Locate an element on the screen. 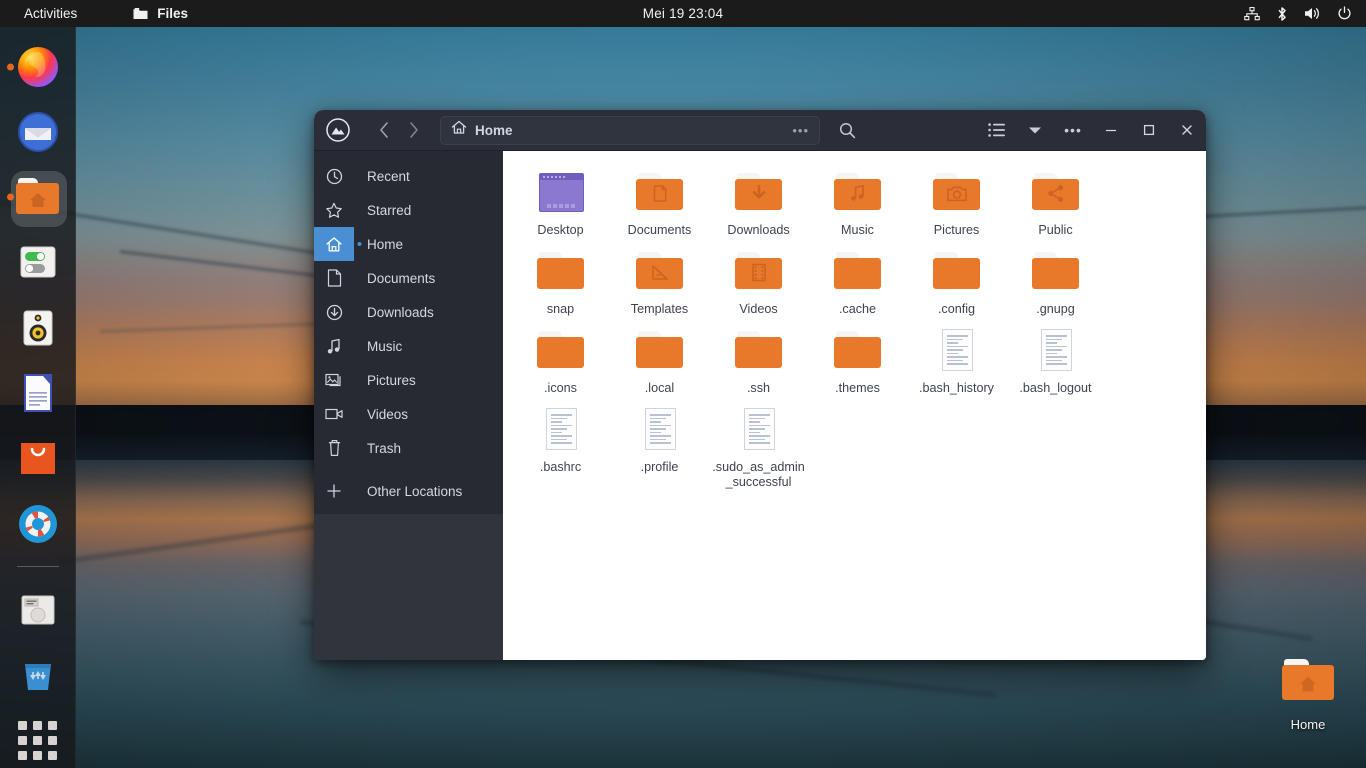 The height and width of the screenshot is (768, 1366). file-item-label: .bash_logout is located at coordinates (1055, 388).